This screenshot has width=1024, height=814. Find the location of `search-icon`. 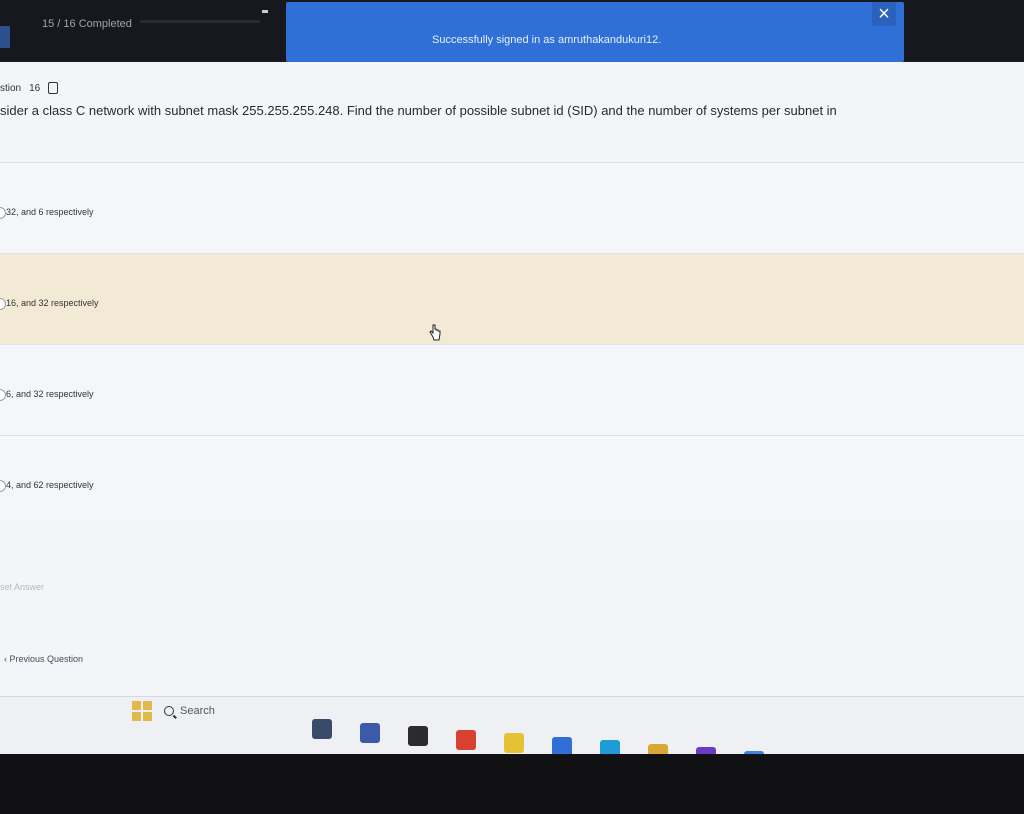

search-icon is located at coordinates (169, 711).